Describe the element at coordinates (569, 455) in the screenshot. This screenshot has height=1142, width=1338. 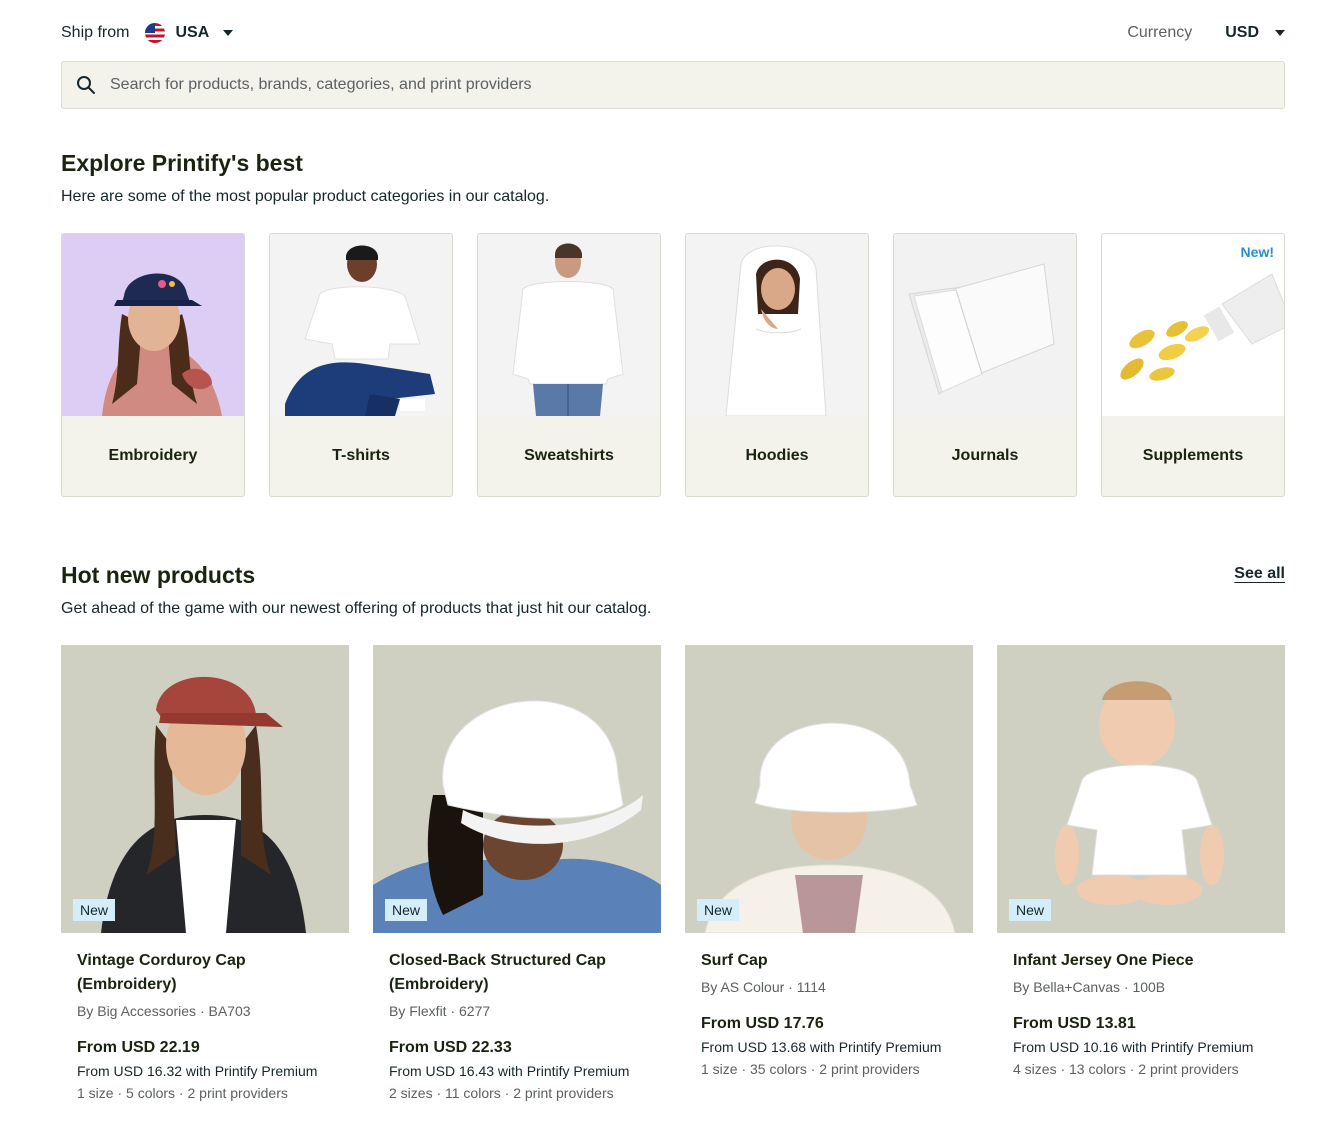
I see `category-label: Sweatshirts` at that location.